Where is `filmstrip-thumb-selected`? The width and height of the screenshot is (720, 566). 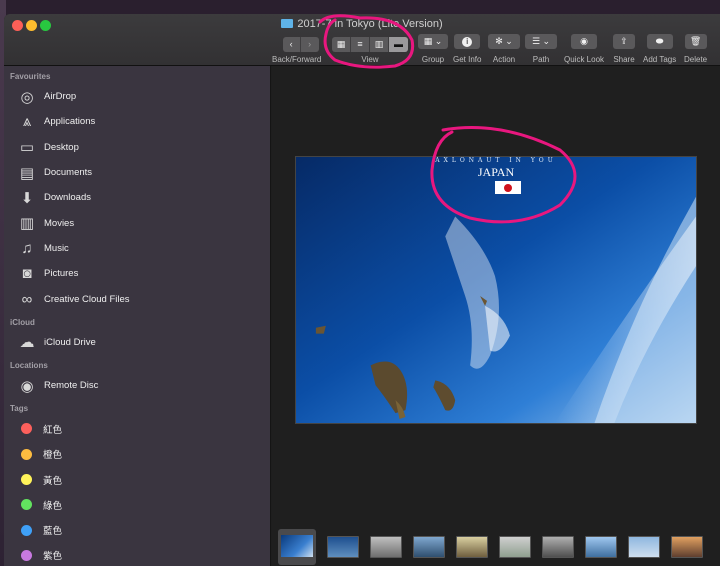 filmstrip-thumb-selected is located at coordinates (297, 547).